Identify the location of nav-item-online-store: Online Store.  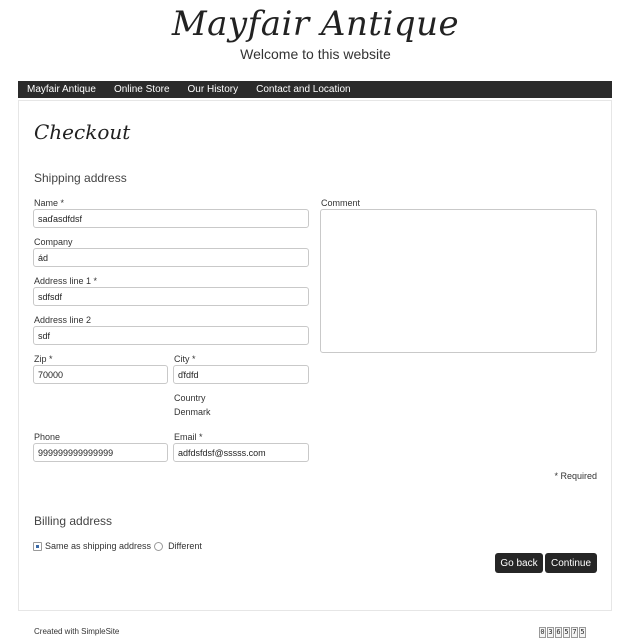
(142, 89).